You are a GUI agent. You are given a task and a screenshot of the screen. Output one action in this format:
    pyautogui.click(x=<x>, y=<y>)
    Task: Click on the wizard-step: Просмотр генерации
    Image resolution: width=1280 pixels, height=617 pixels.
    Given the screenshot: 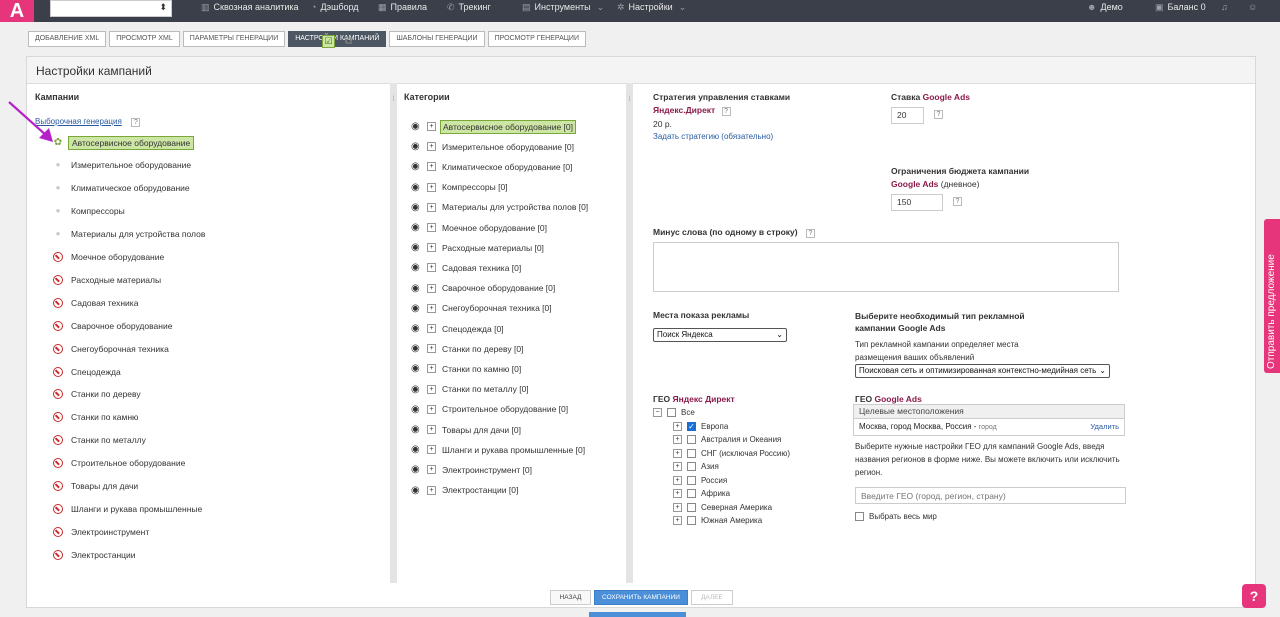 What is the action you would take?
    pyautogui.click(x=536, y=39)
    